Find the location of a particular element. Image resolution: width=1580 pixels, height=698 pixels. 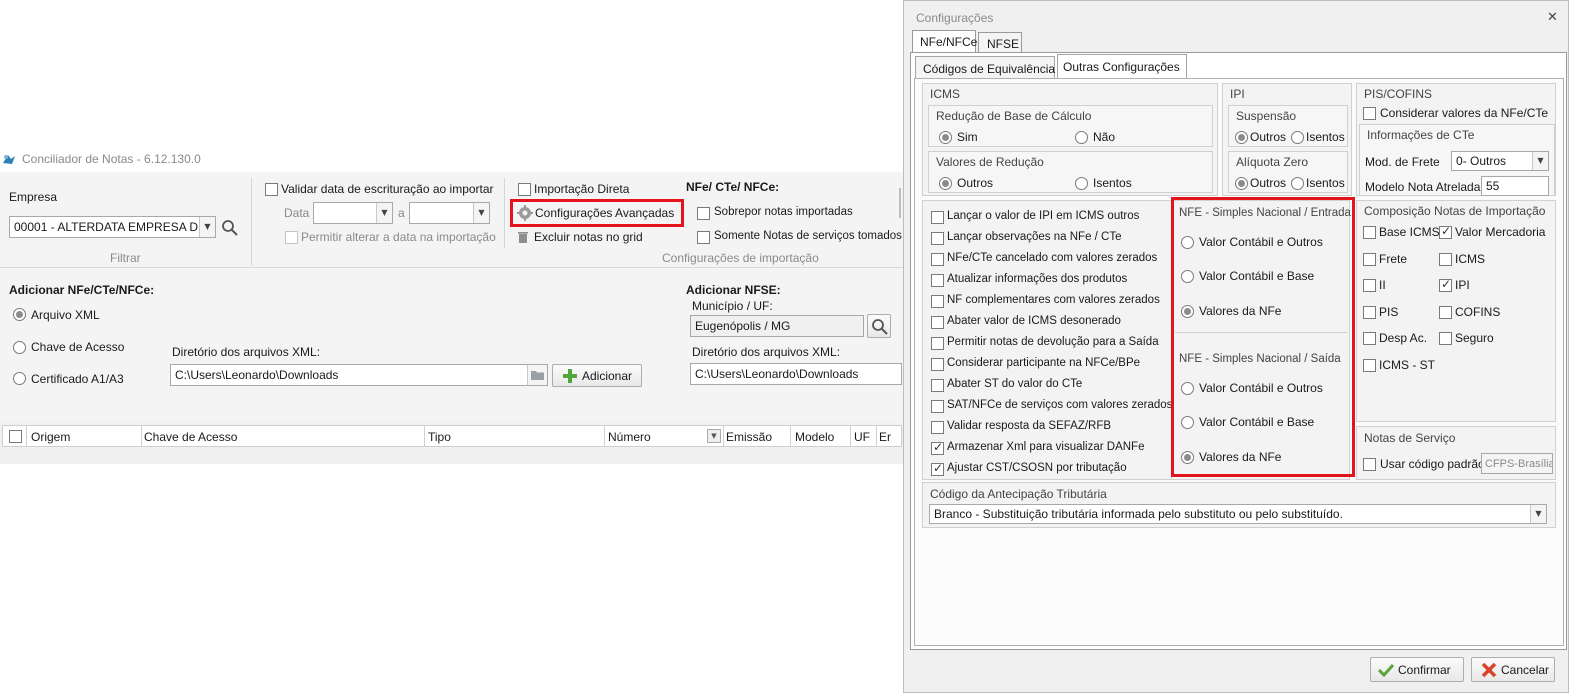

chave-acesso-radio is located at coordinates (19, 347).